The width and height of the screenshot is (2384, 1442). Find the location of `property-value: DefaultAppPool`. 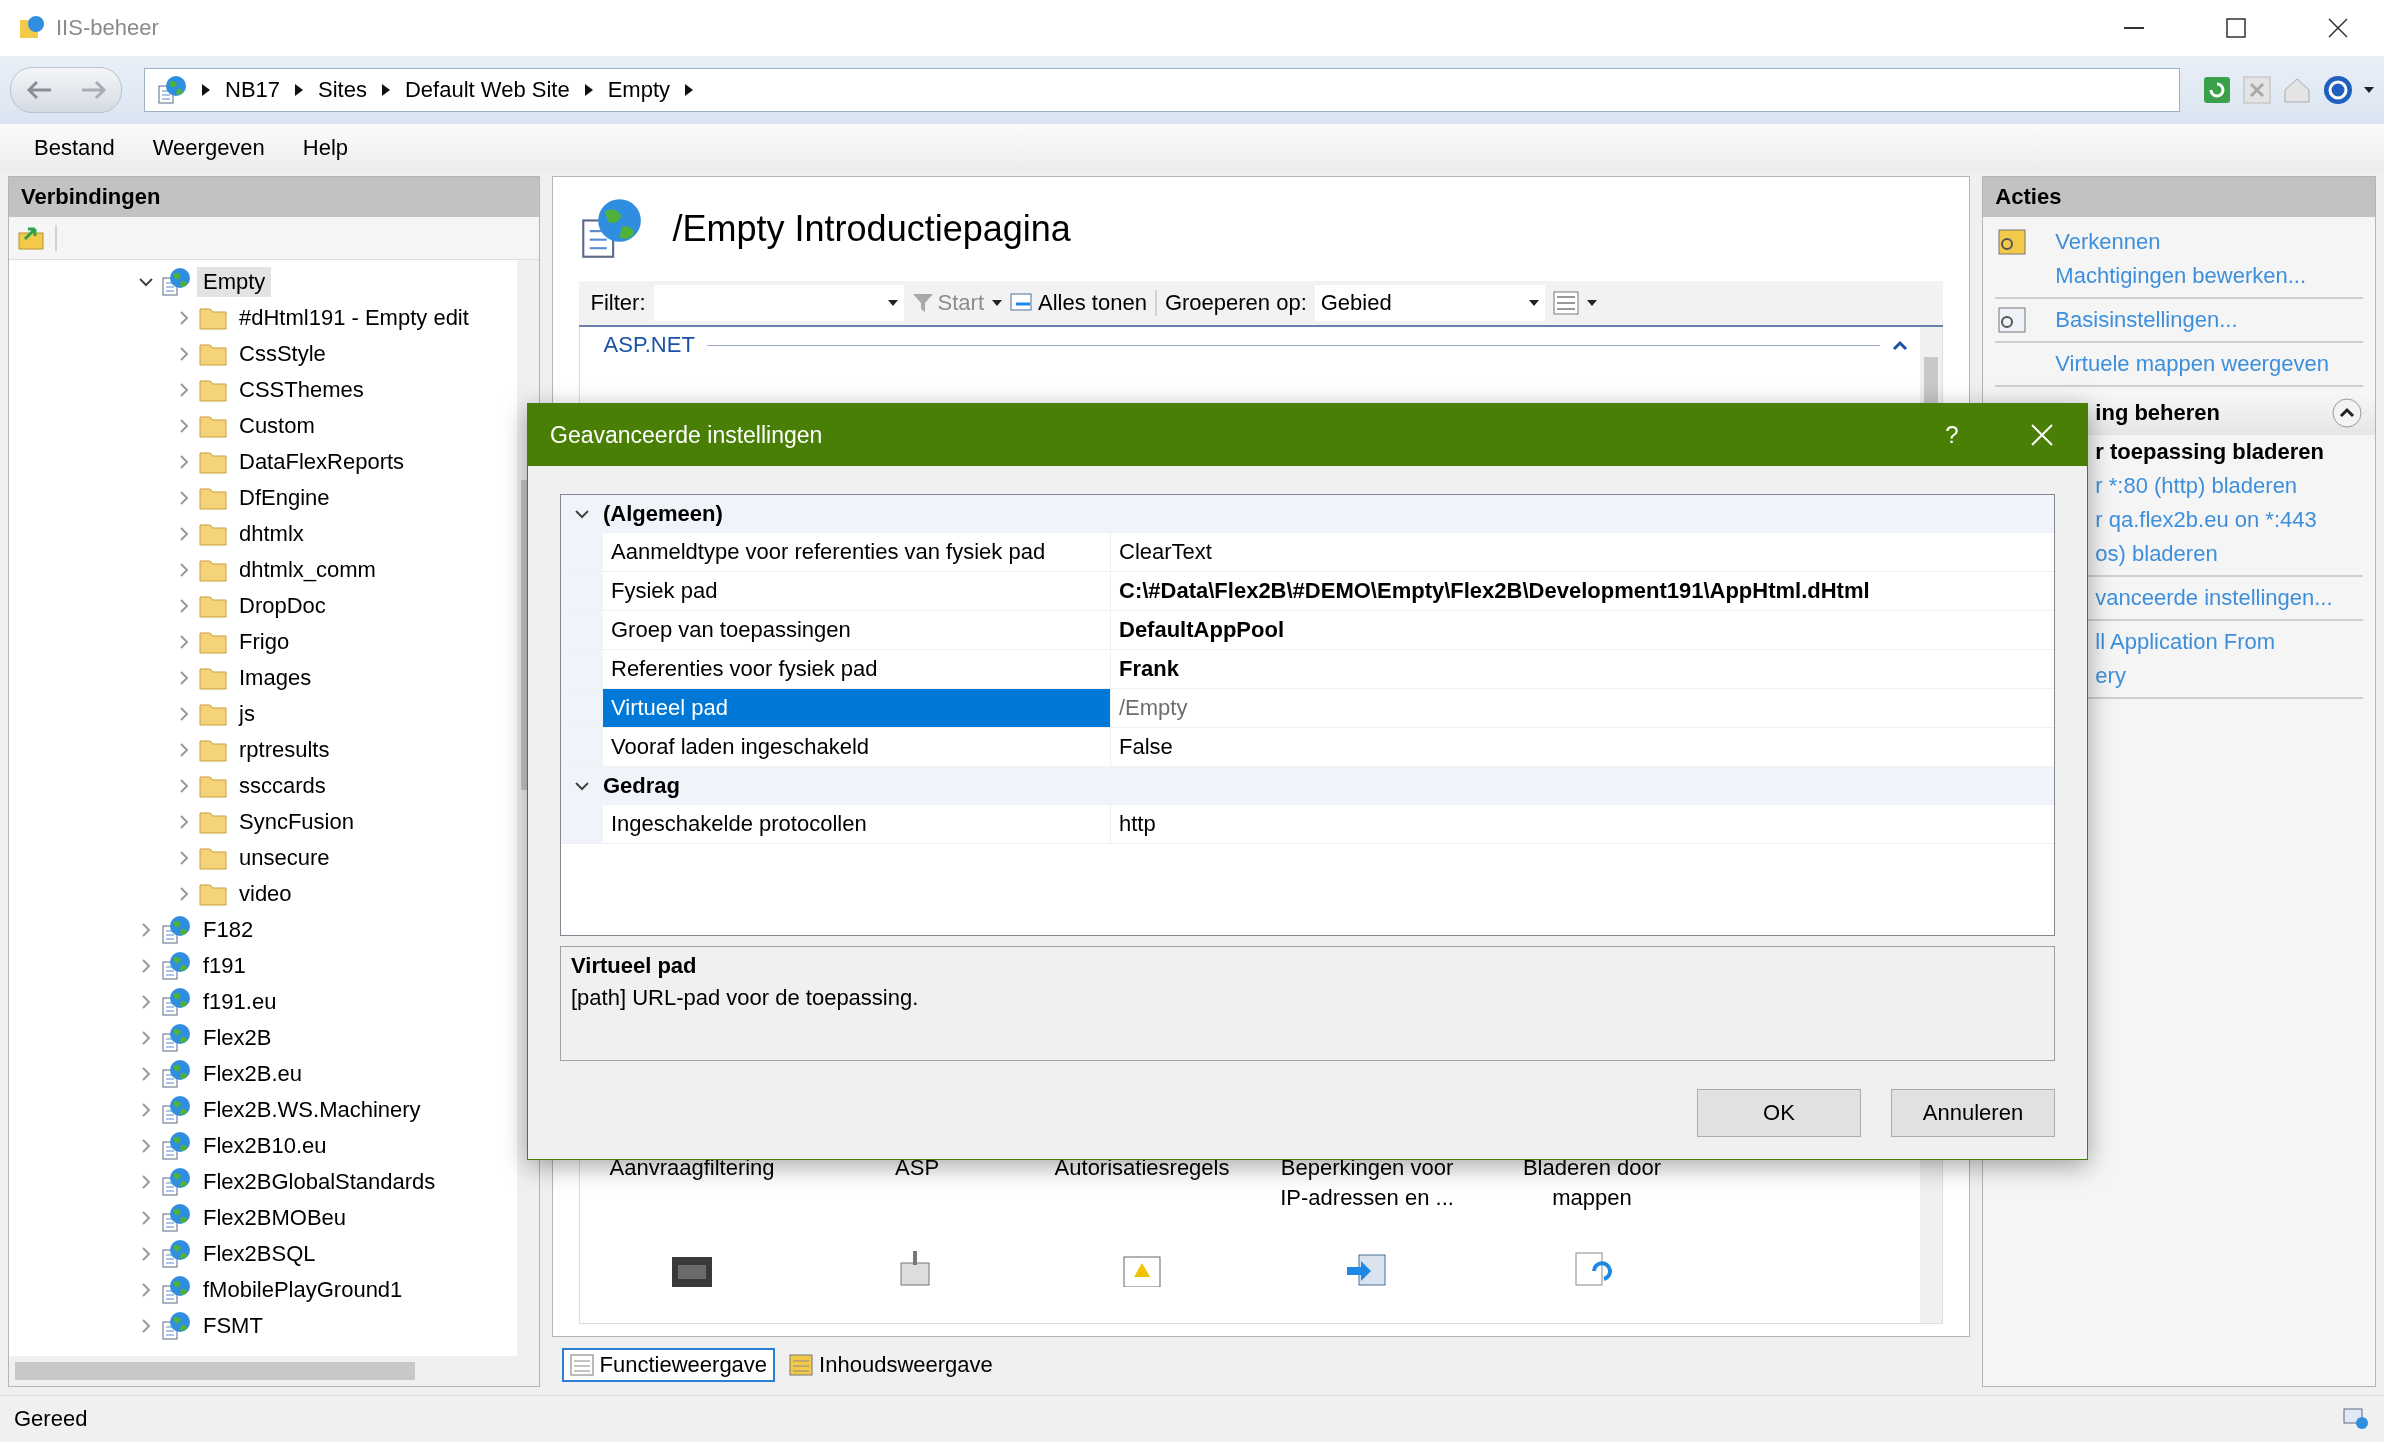

property-value: DefaultAppPool is located at coordinates (1201, 630).